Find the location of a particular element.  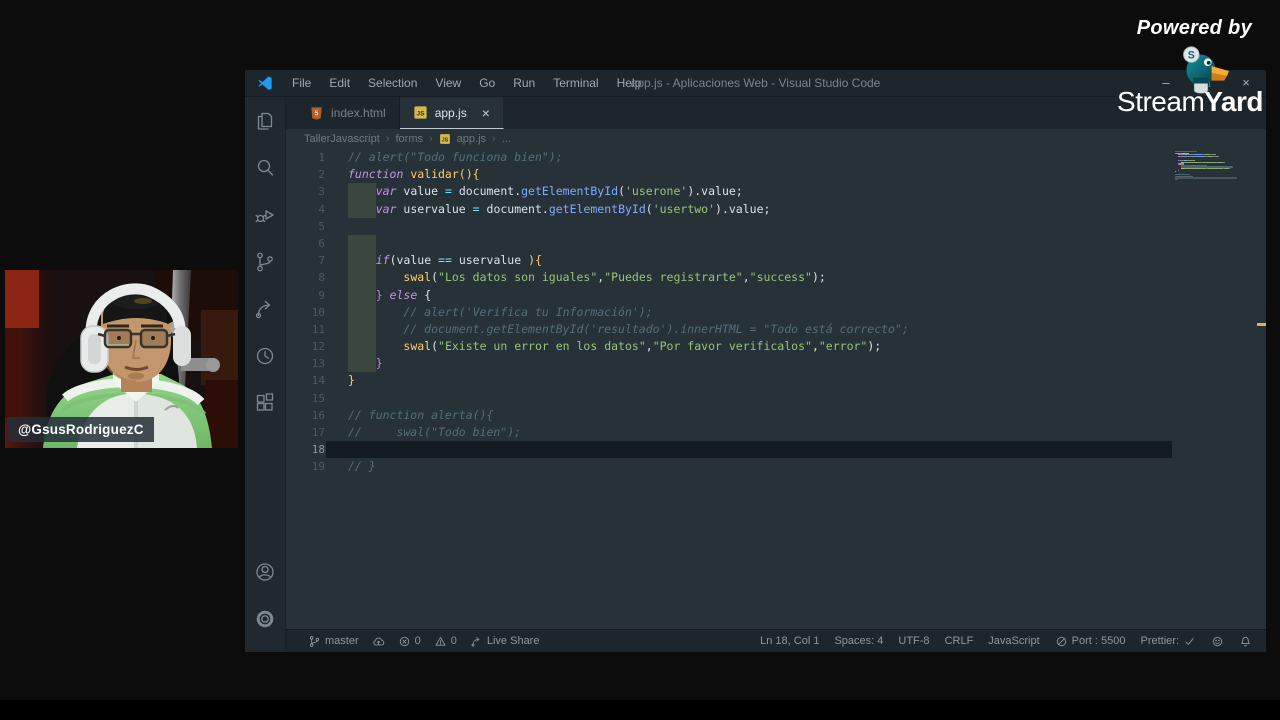

error-icon is located at coordinates (404, 641).